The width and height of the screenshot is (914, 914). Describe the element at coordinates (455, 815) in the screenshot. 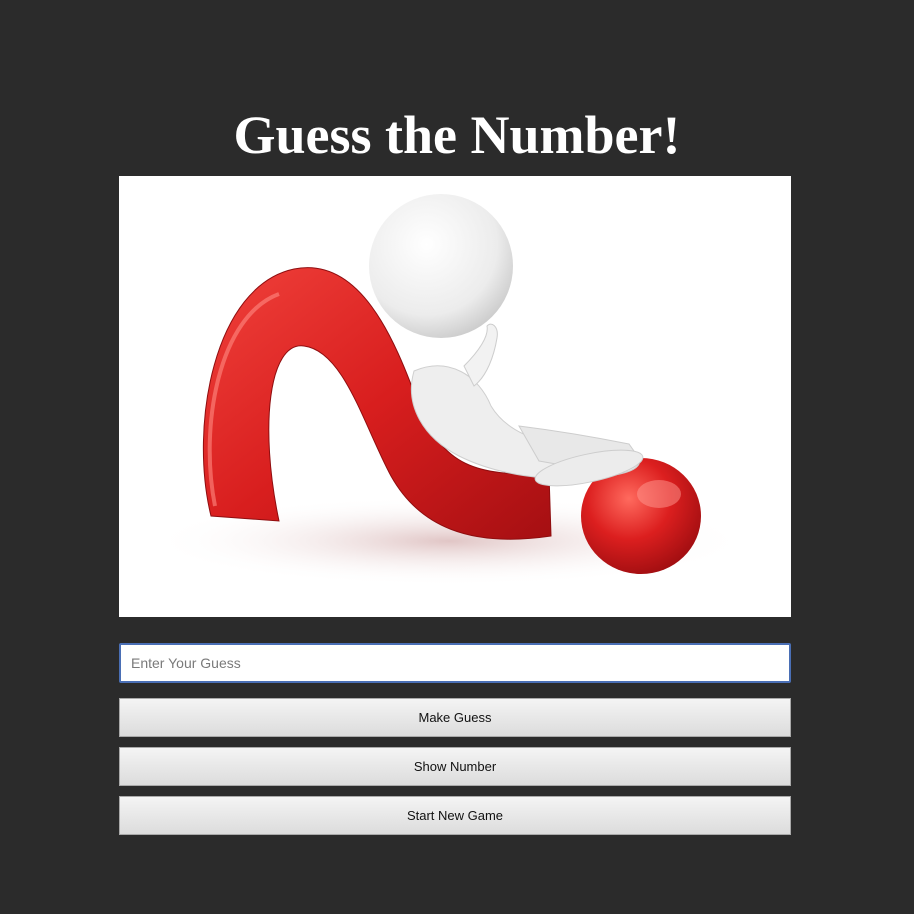

I see `start-new-game-button: Start New Game` at that location.